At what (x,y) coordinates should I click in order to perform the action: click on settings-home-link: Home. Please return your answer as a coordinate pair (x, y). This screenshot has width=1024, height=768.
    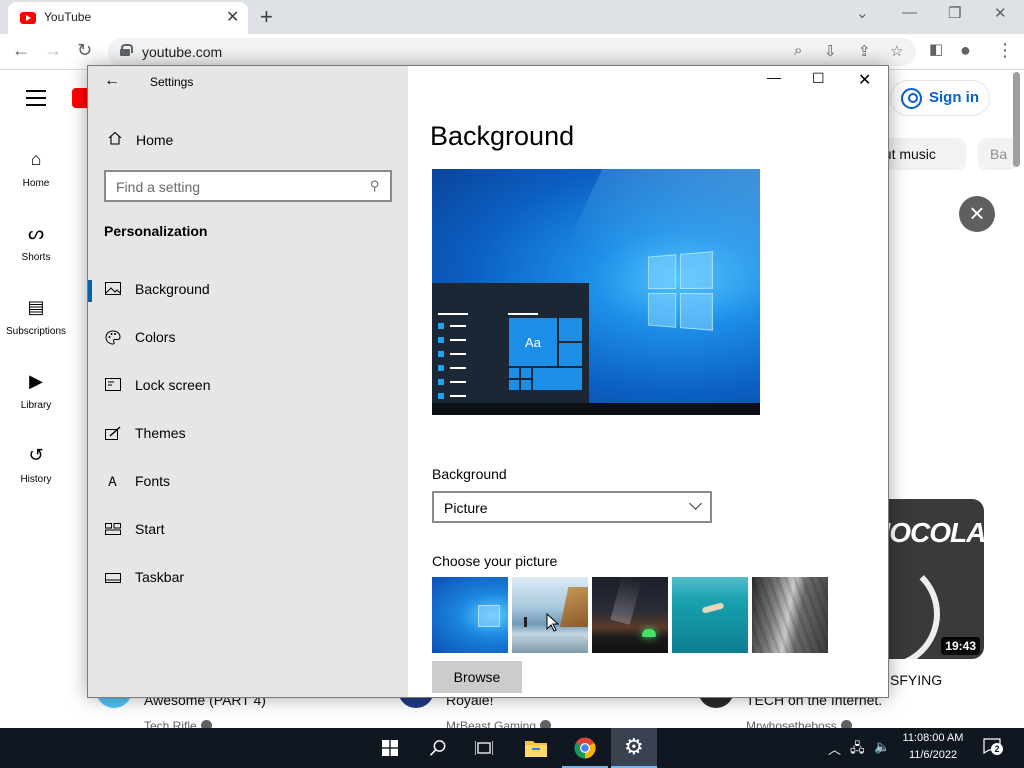
    Looking at the image, I should click on (249, 142).